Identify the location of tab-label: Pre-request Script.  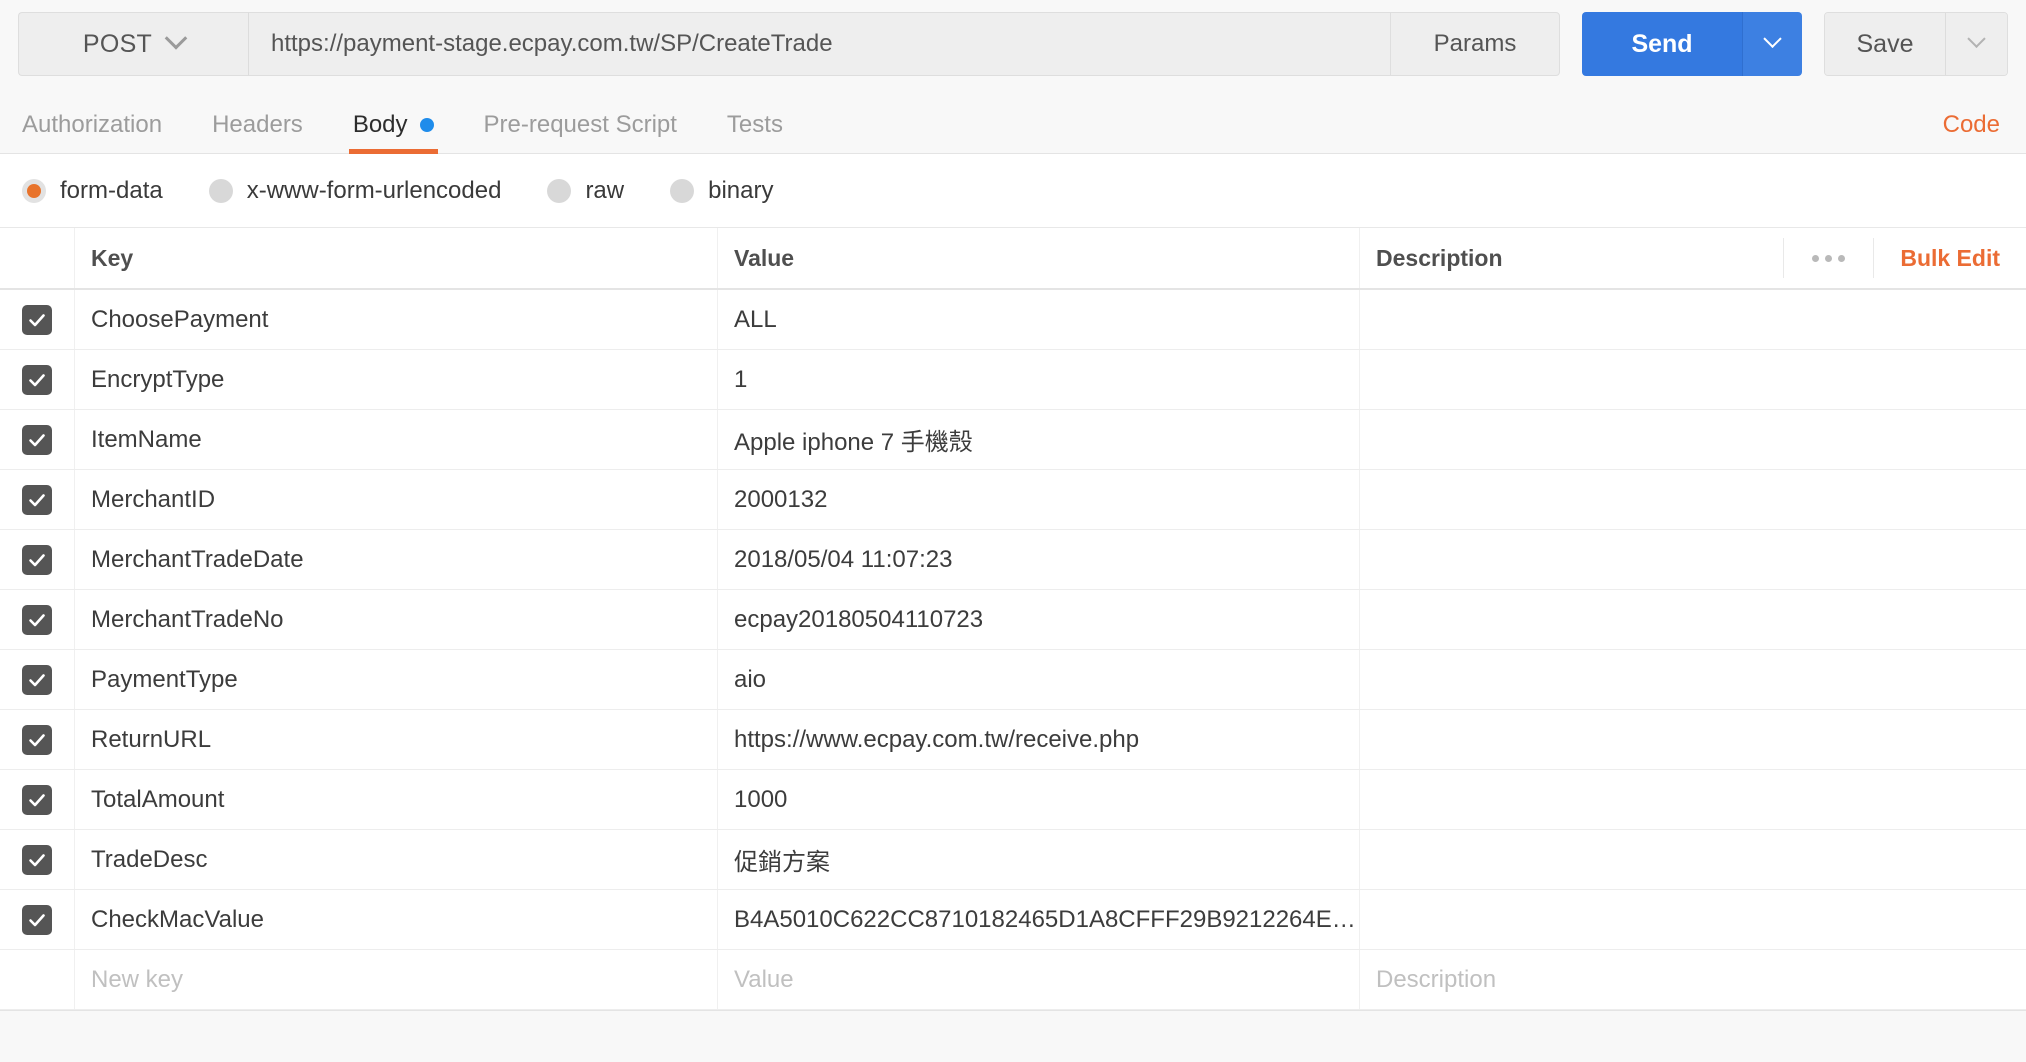
(580, 124).